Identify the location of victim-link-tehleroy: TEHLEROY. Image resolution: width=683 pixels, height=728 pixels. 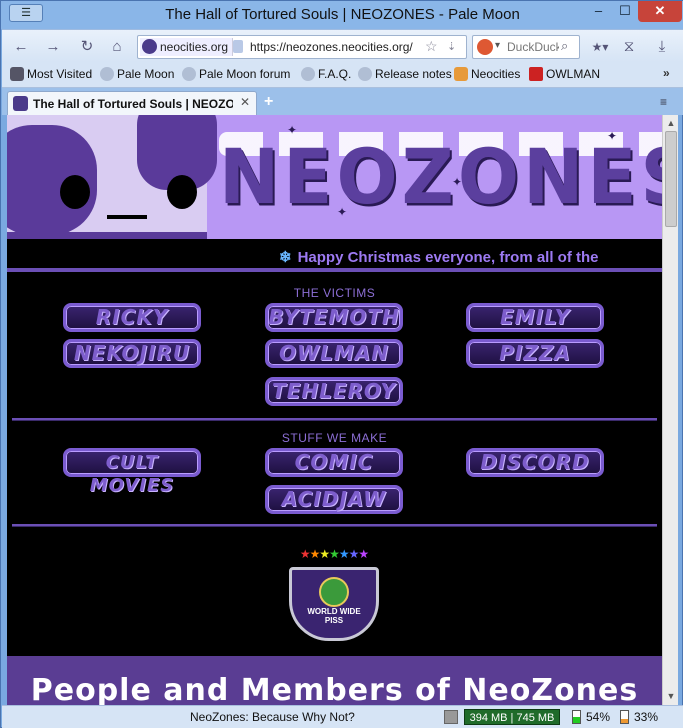
(334, 391).